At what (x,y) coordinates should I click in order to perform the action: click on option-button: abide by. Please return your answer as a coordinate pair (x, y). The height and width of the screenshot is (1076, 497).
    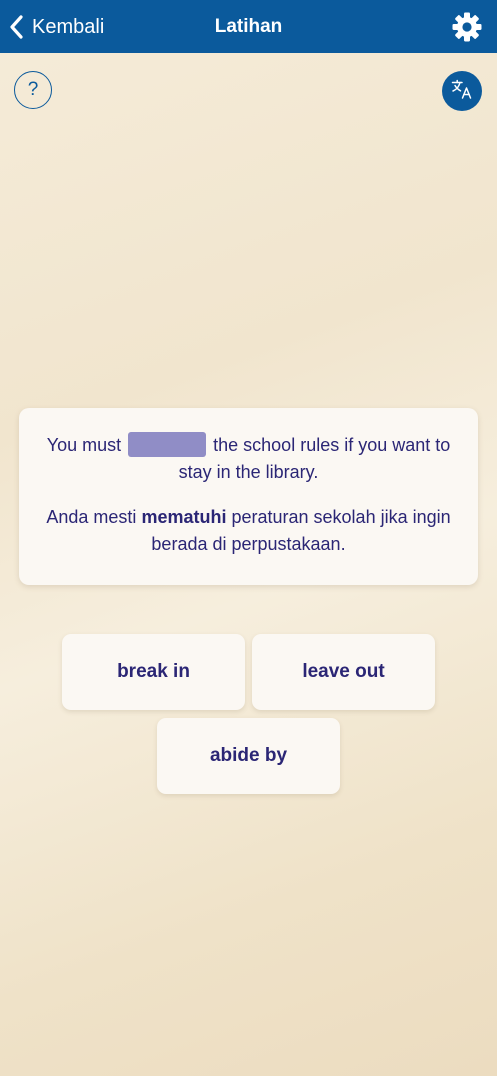
    Looking at the image, I should click on (248, 756).